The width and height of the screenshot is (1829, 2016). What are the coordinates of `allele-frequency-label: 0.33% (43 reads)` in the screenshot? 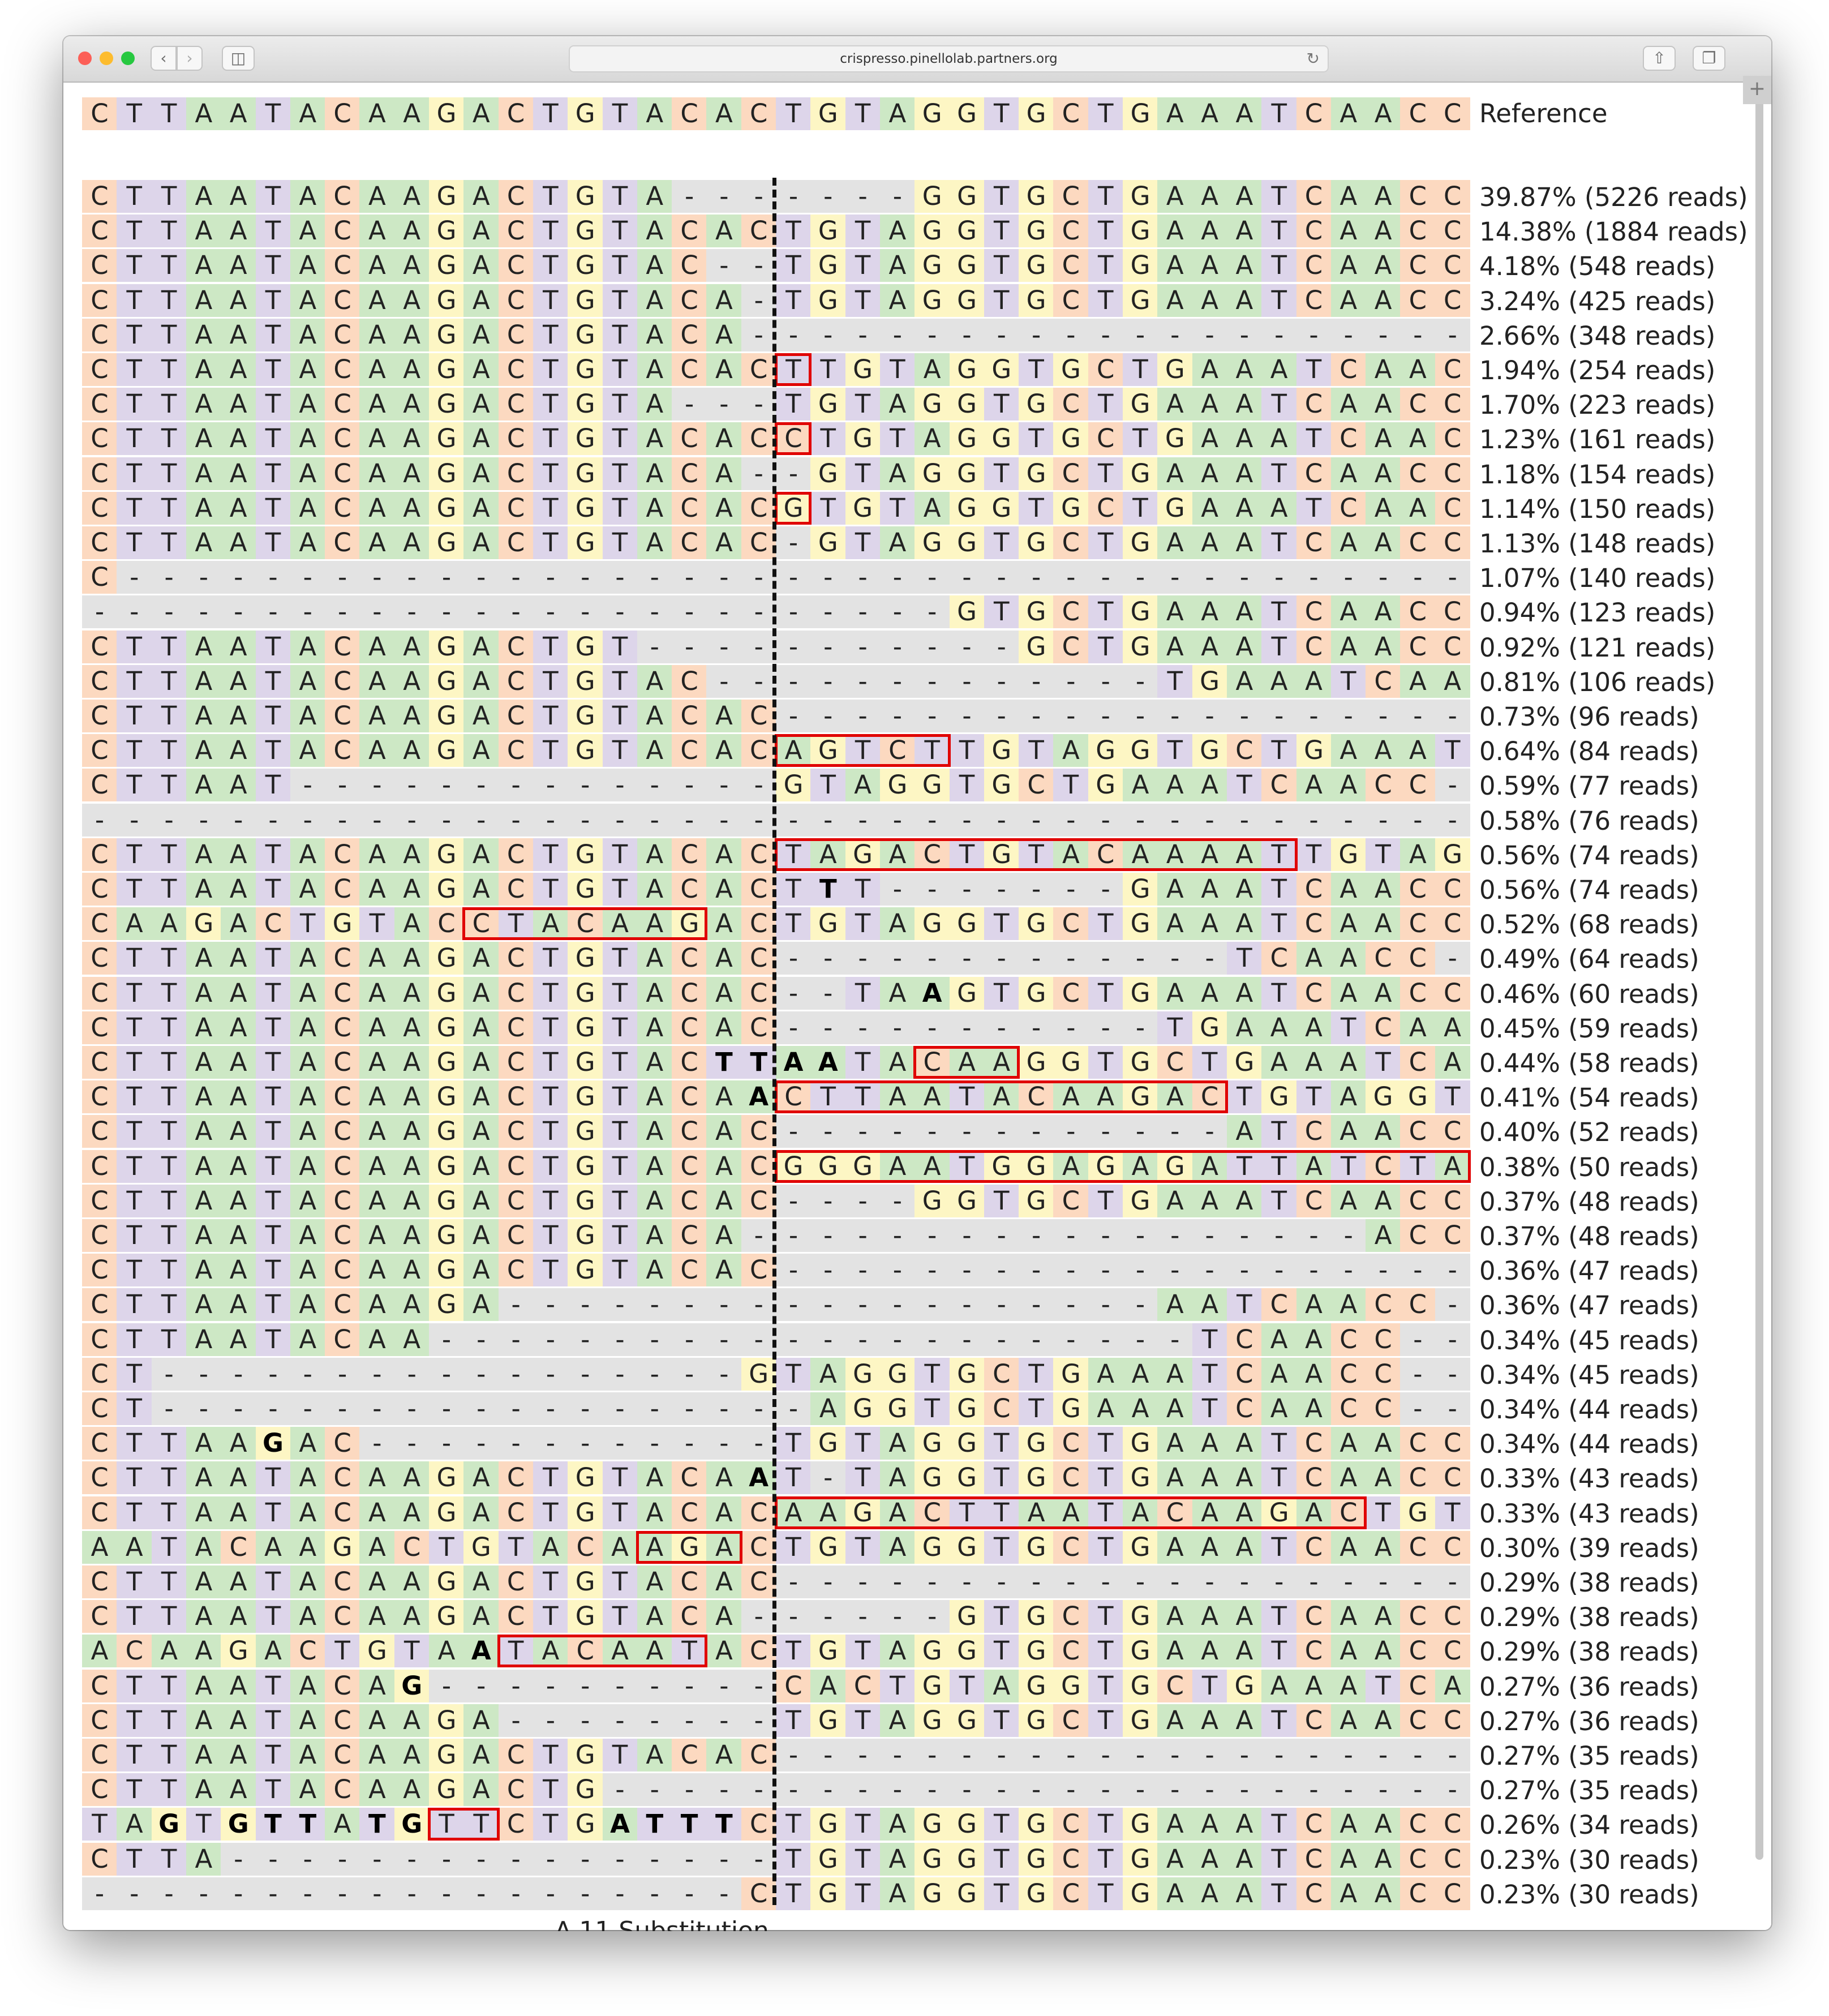 It's located at (1589, 1479).